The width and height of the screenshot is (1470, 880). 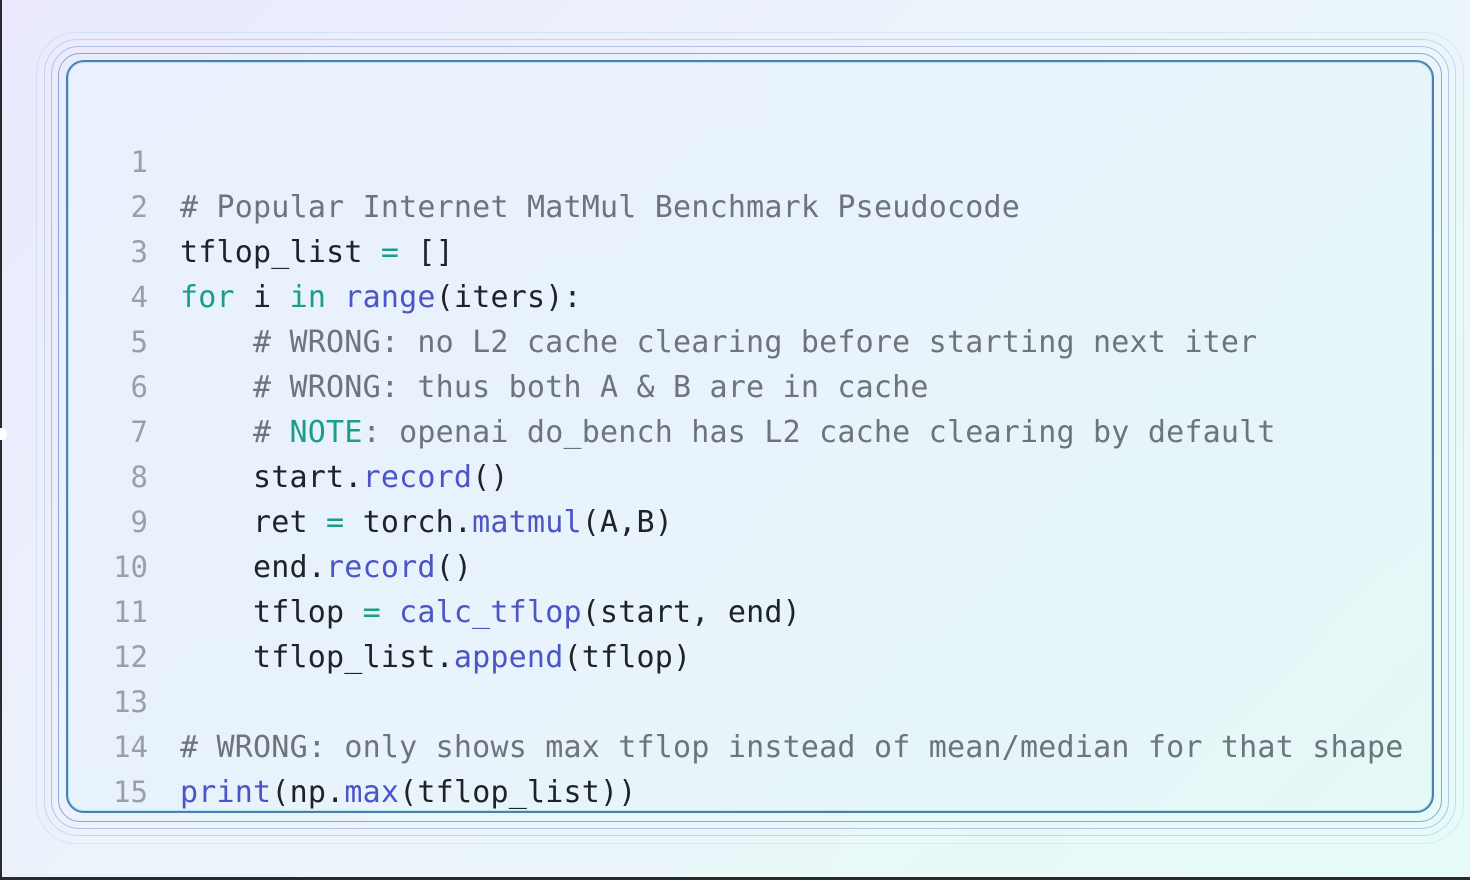 I want to click on code-line-10: 10 tflop = calc_tflop(start, end), so click(x=735, y=565).